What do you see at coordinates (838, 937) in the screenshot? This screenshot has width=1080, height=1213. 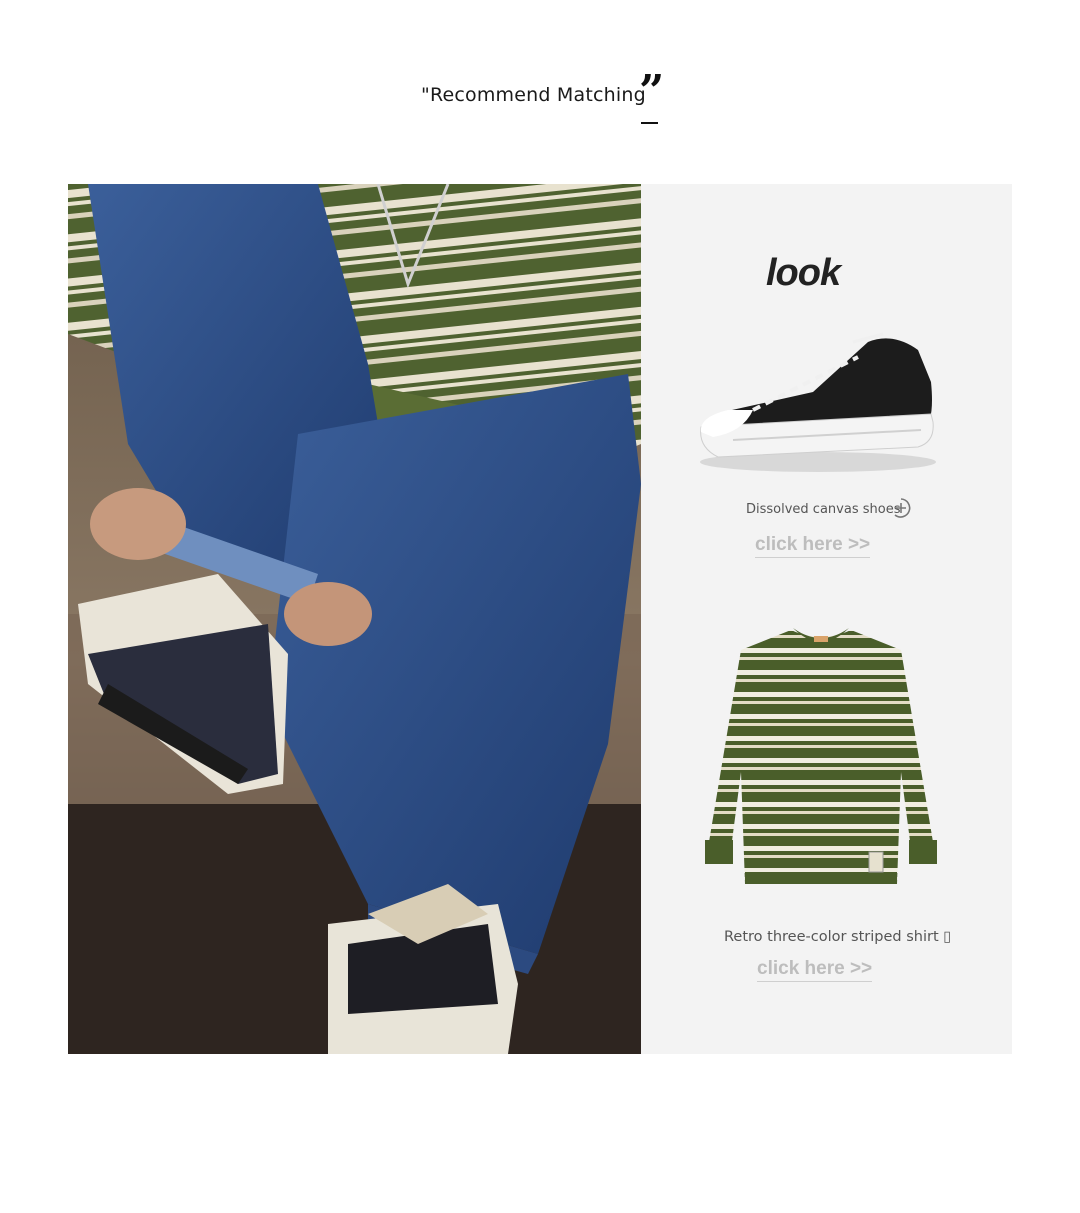 I see `shirt-item-label: Retro three-color striped shirt ▯` at bounding box center [838, 937].